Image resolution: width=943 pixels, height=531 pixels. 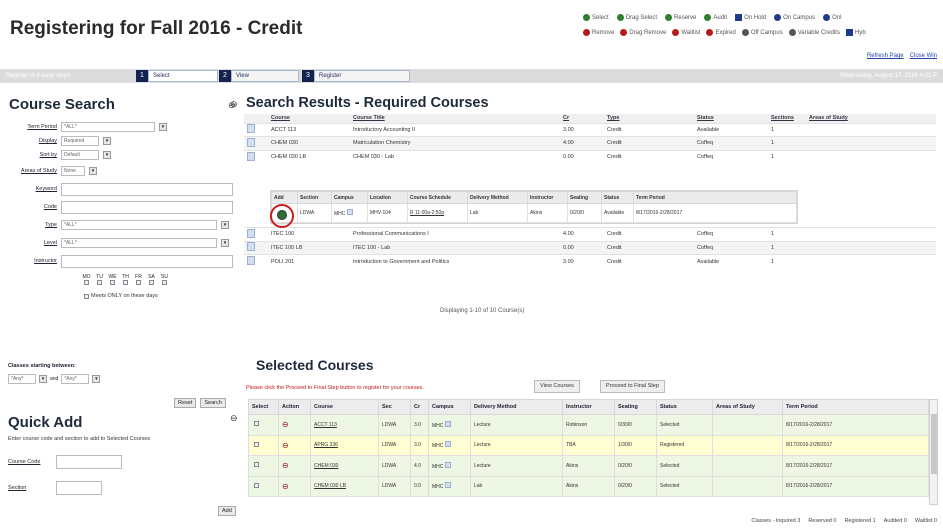 I want to click on meets-only-checkbox, so click(x=86, y=296).